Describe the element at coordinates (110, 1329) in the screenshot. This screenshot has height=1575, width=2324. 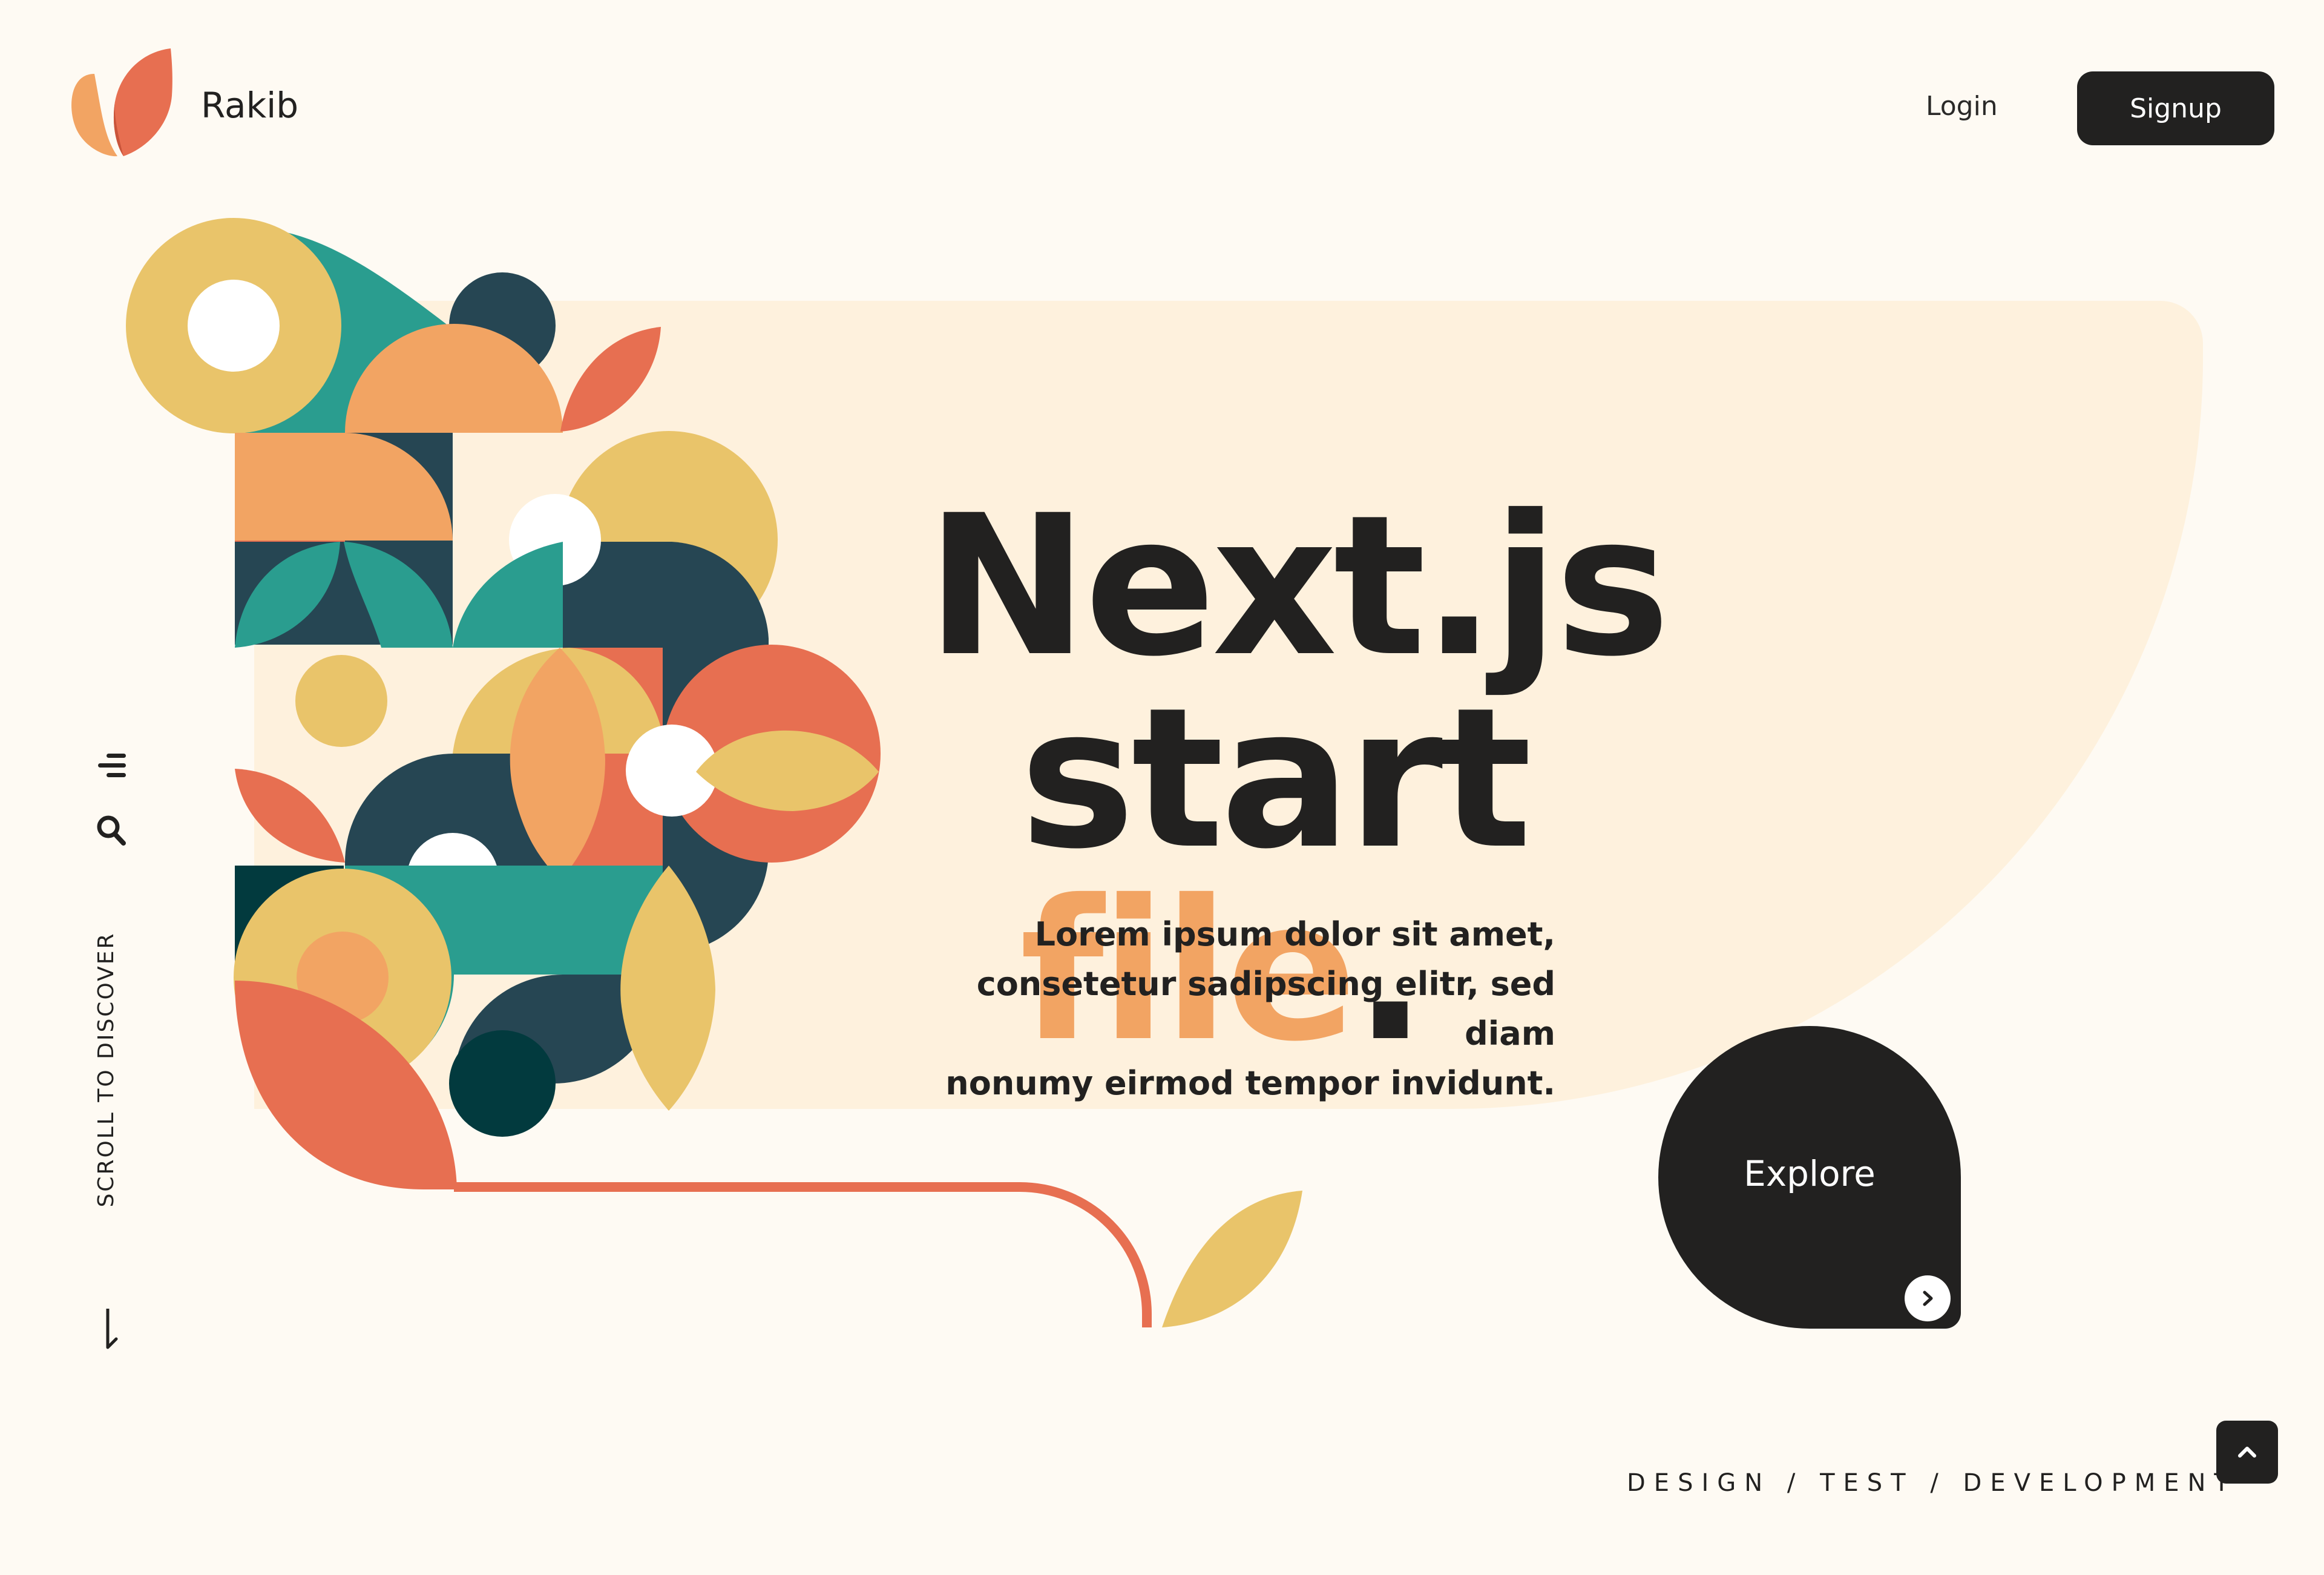
I see `arrow-down-icon` at that location.